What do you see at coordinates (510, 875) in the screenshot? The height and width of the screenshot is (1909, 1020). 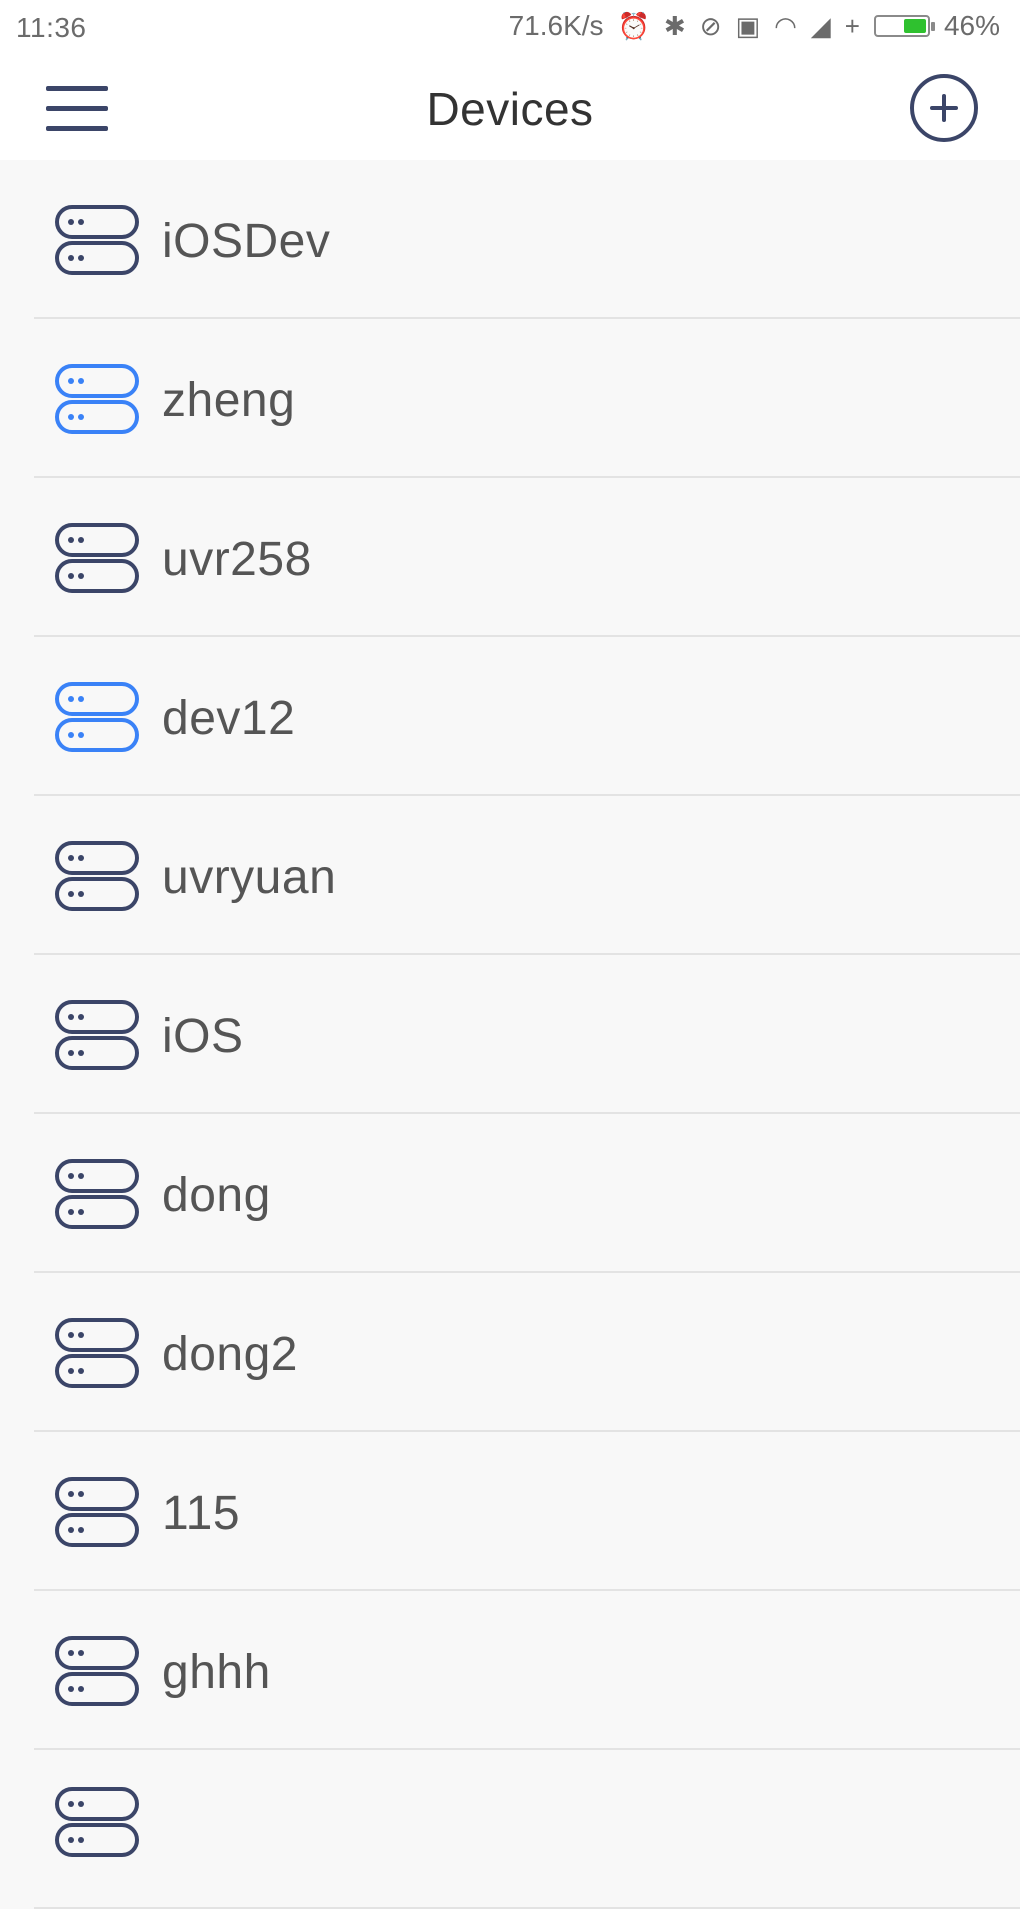 I see `device-row: uvryuan` at bounding box center [510, 875].